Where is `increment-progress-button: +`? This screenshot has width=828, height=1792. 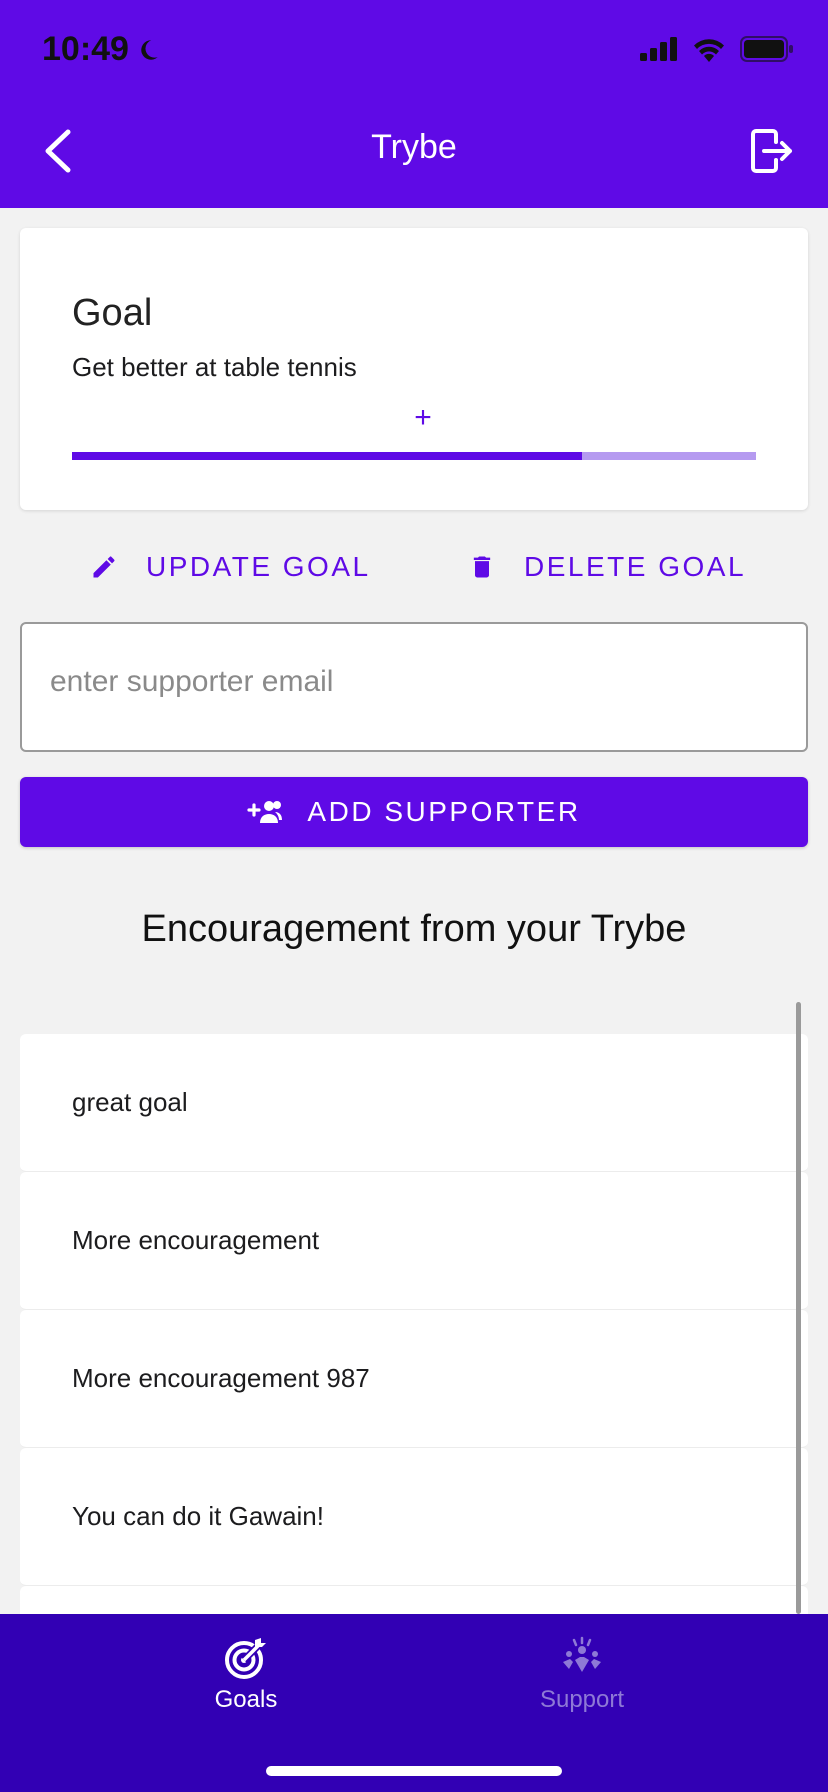 increment-progress-button: + is located at coordinates (423, 418).